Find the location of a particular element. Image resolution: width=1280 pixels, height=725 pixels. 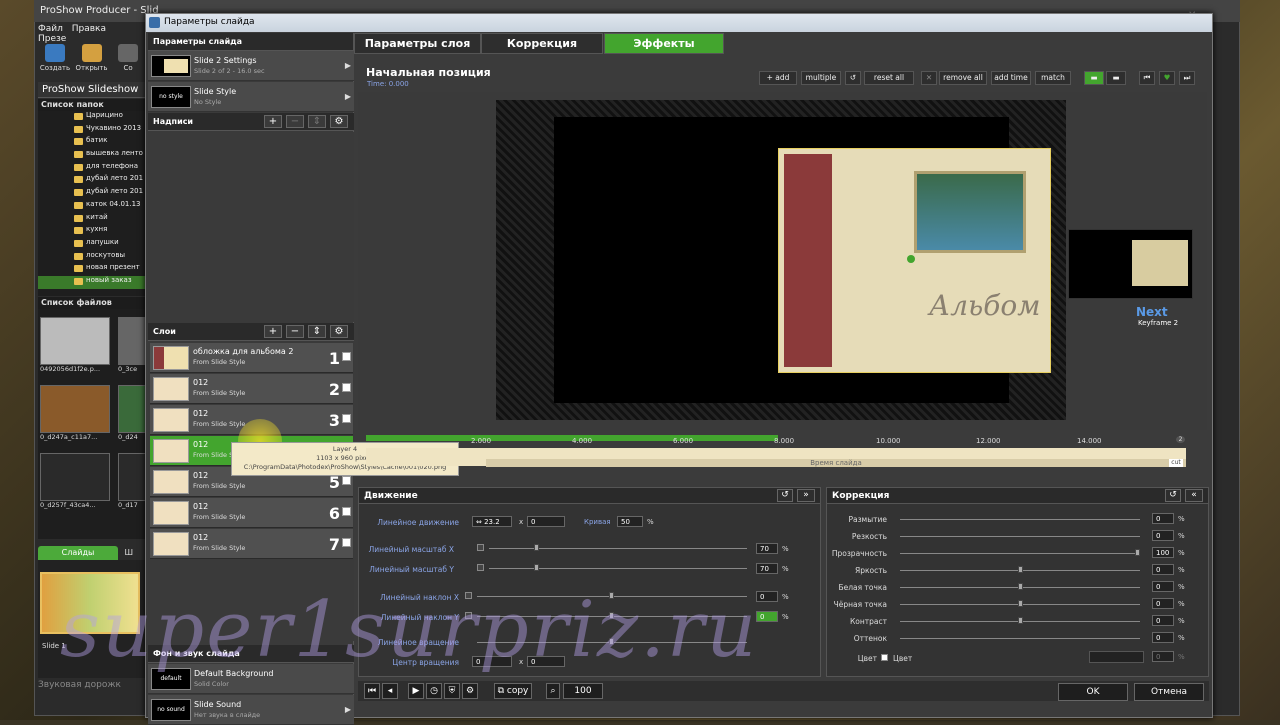

layer-row-7: 012 From Slide Style 7 is located at coordinates (251, 544).